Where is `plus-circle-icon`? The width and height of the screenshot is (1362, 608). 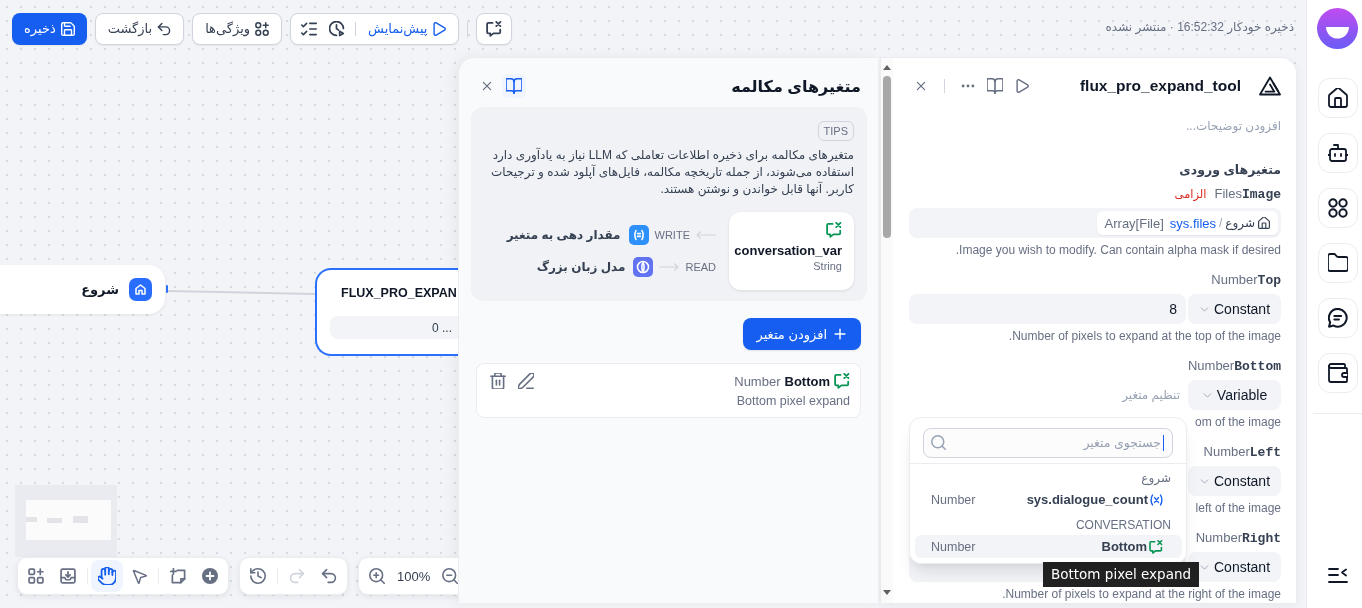
plus-circle-icon is located at coordinates (210, 576).